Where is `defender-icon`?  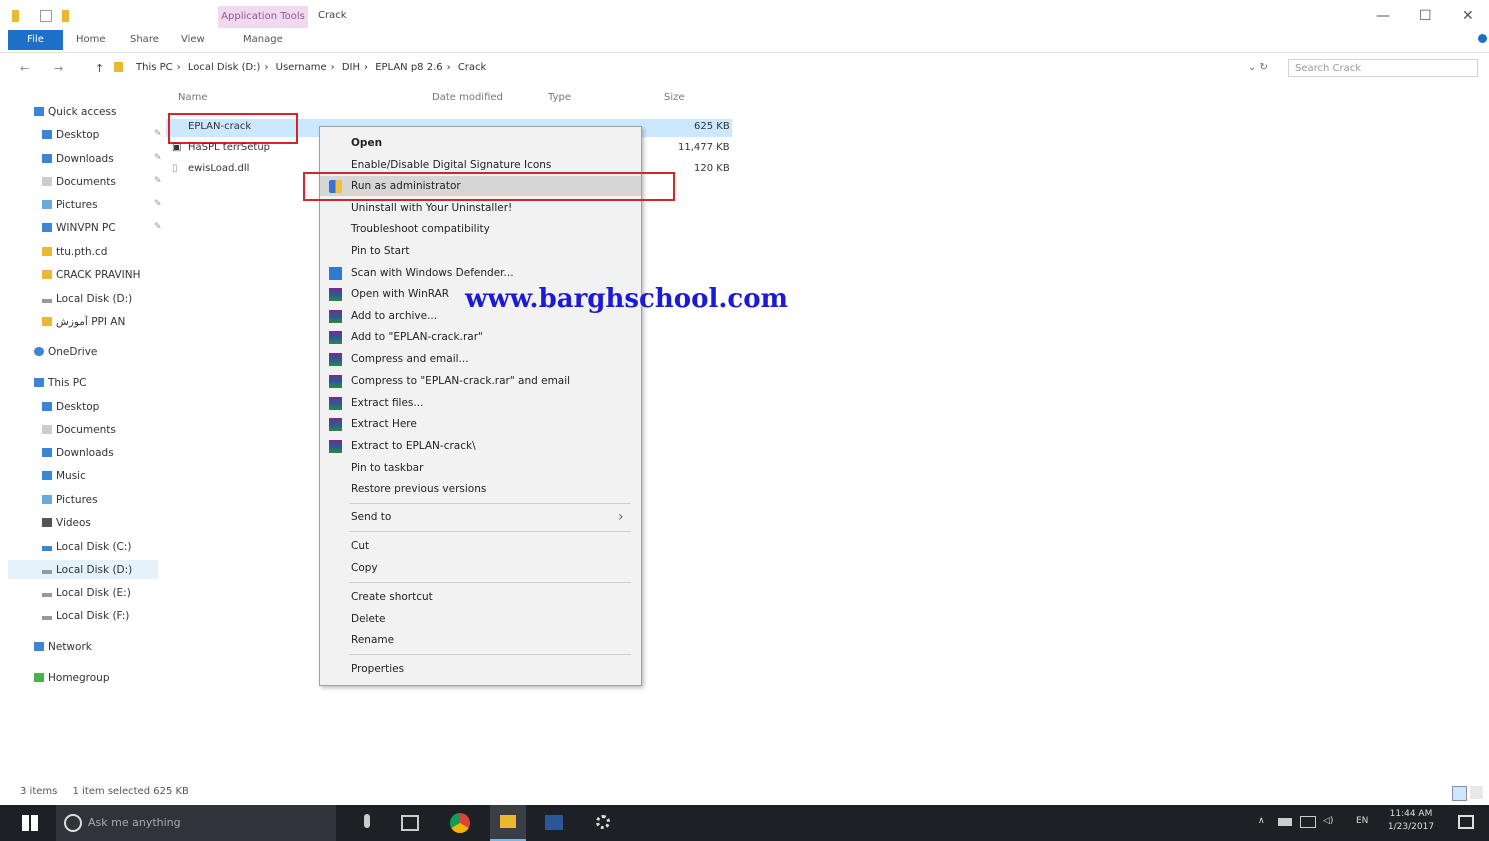
defender-icon is located at coordinates (335, 273).